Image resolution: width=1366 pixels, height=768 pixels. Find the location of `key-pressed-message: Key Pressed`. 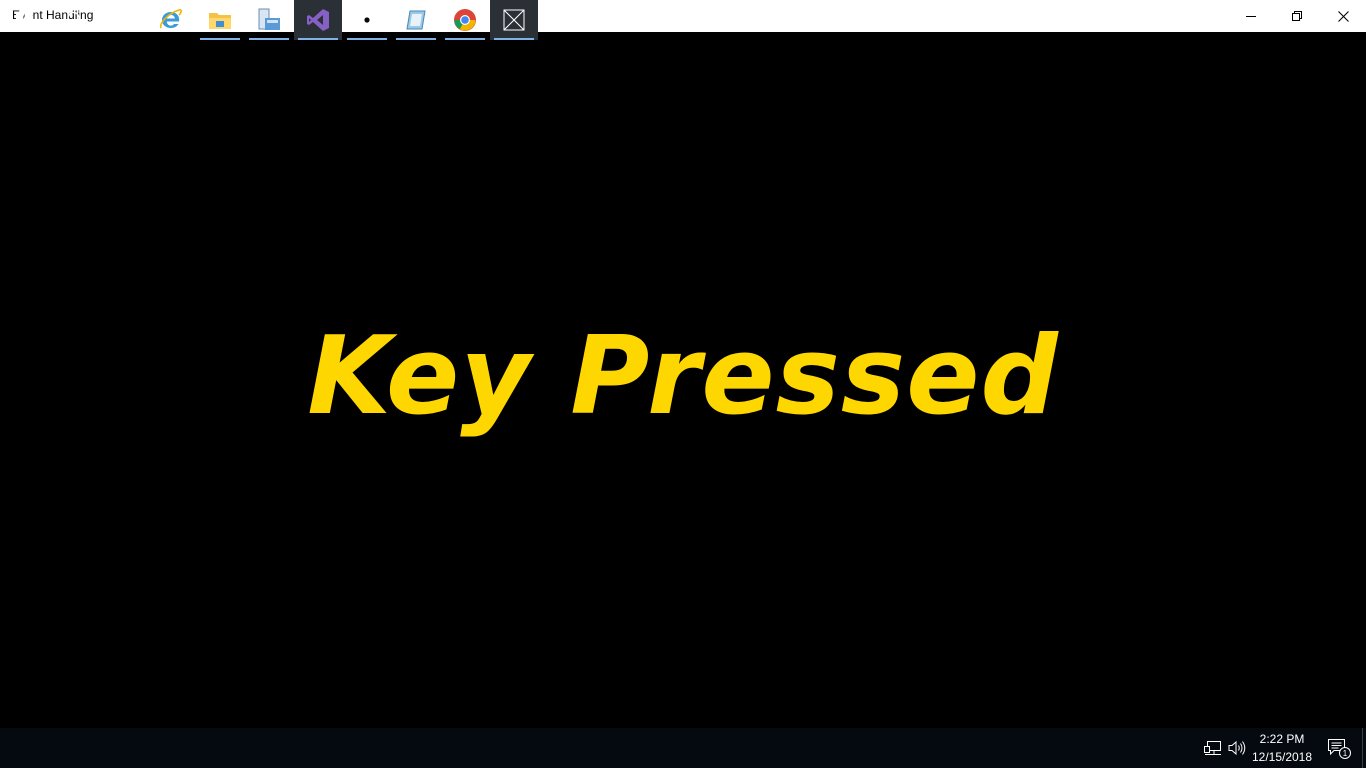

key-pressed-message: Key Pressed is located at coordinates (683, 376).